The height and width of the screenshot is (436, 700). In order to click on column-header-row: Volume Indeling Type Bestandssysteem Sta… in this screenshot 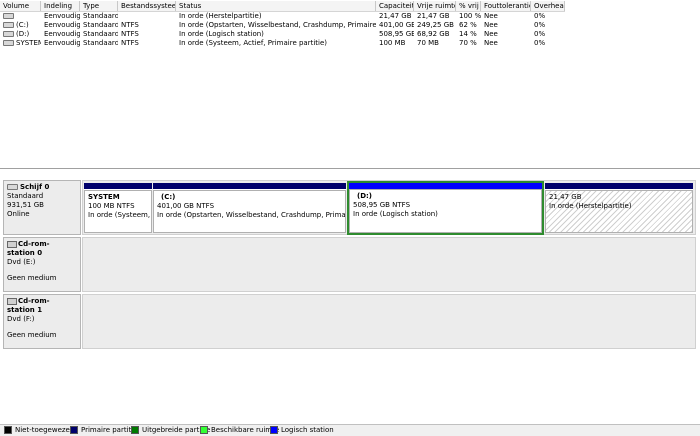, I will do `click(282, 6)`.